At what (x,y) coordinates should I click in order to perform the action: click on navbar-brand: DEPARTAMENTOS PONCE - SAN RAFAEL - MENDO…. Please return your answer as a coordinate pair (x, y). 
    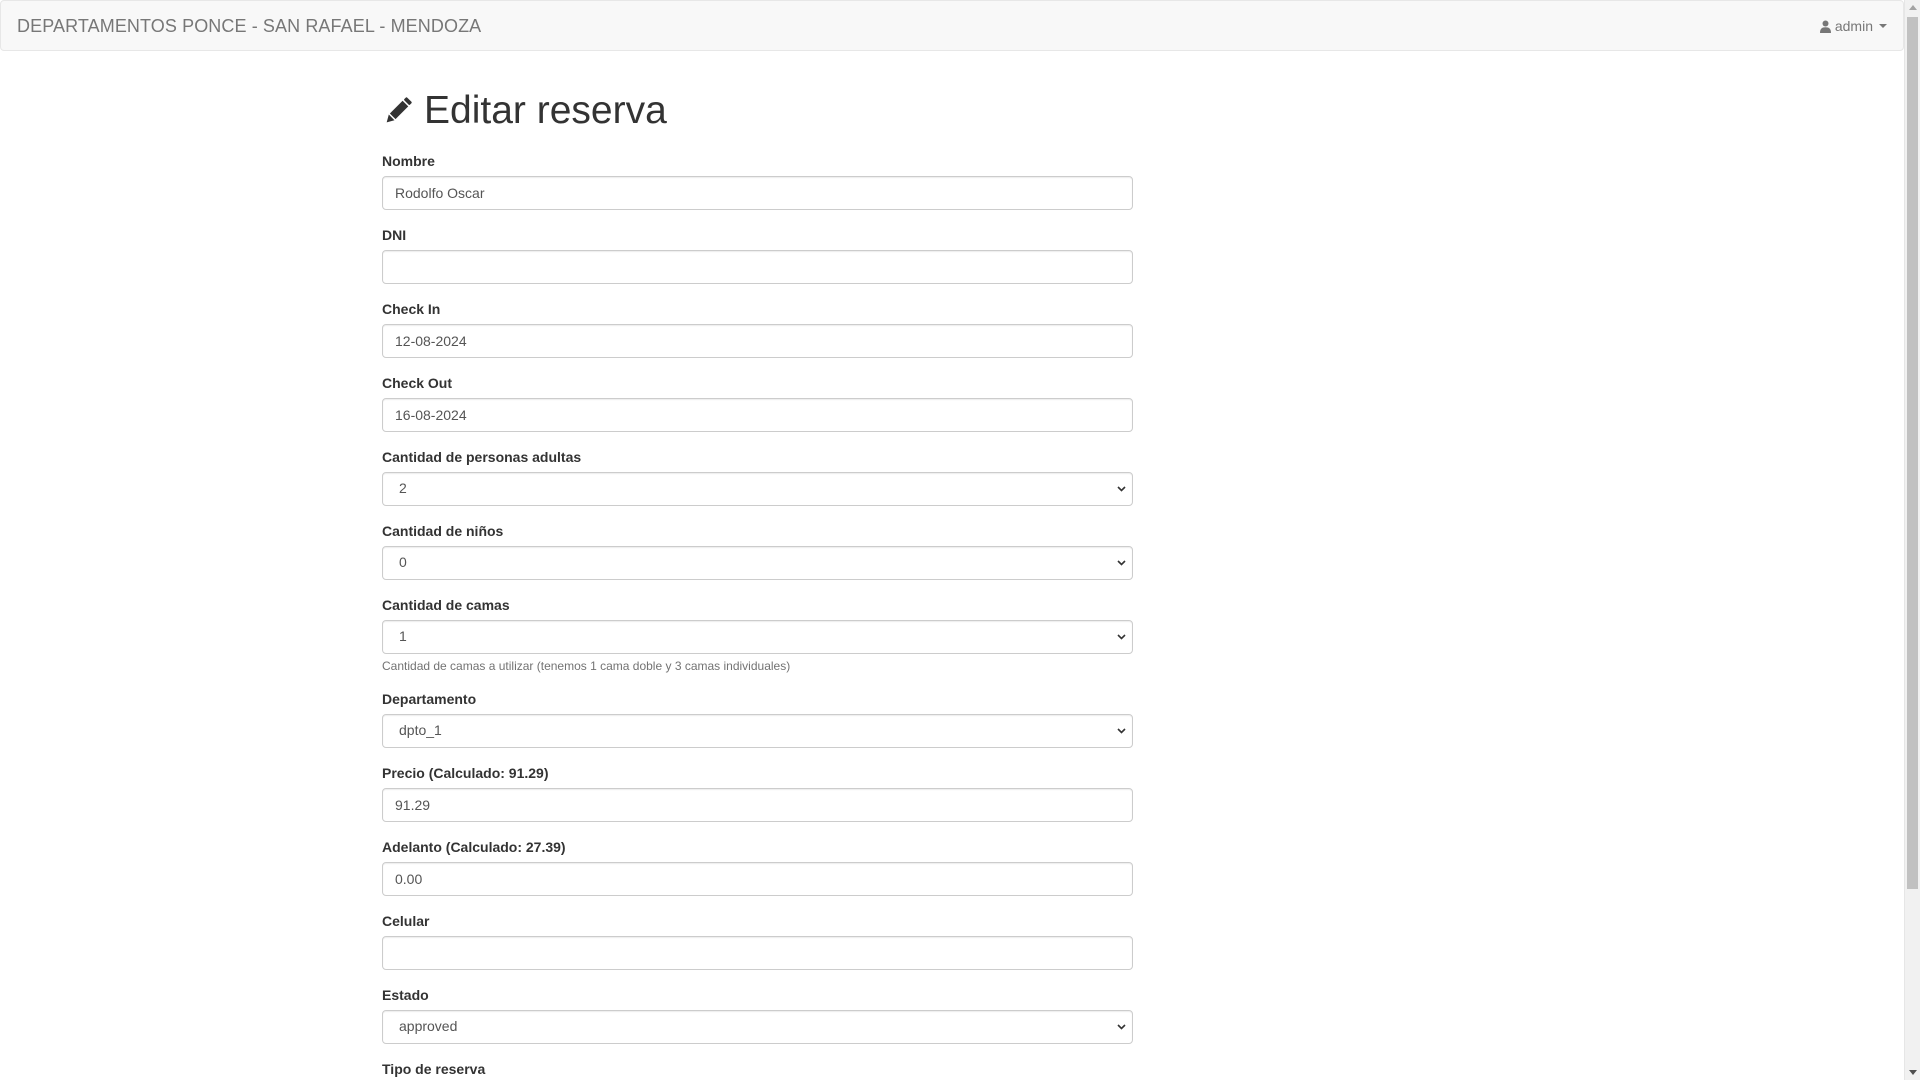
    Looking at the image, I should click on (249, 26).